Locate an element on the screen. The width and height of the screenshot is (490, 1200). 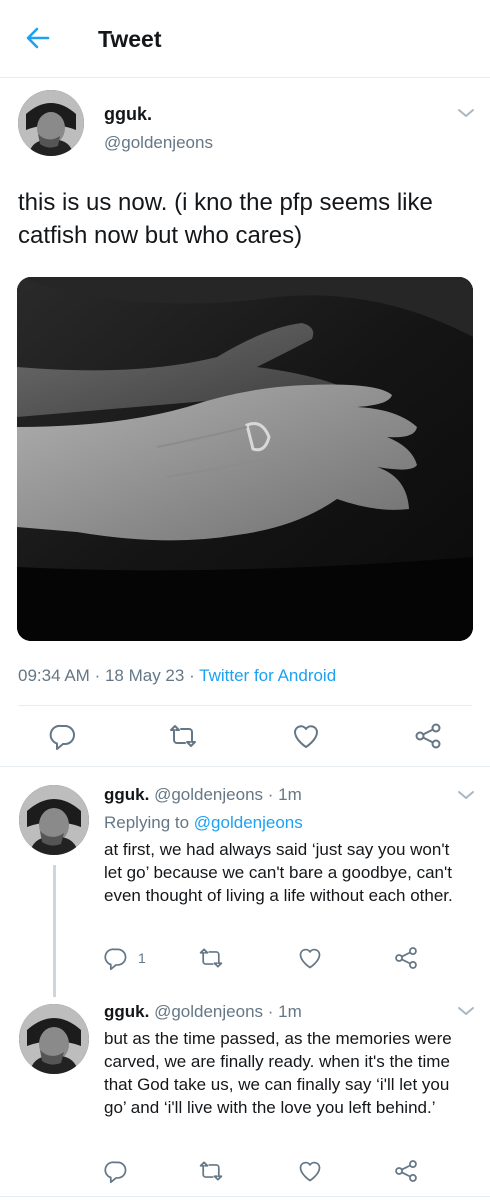
tweet-time: 09:34 AM is located at coordinates (54, 675).